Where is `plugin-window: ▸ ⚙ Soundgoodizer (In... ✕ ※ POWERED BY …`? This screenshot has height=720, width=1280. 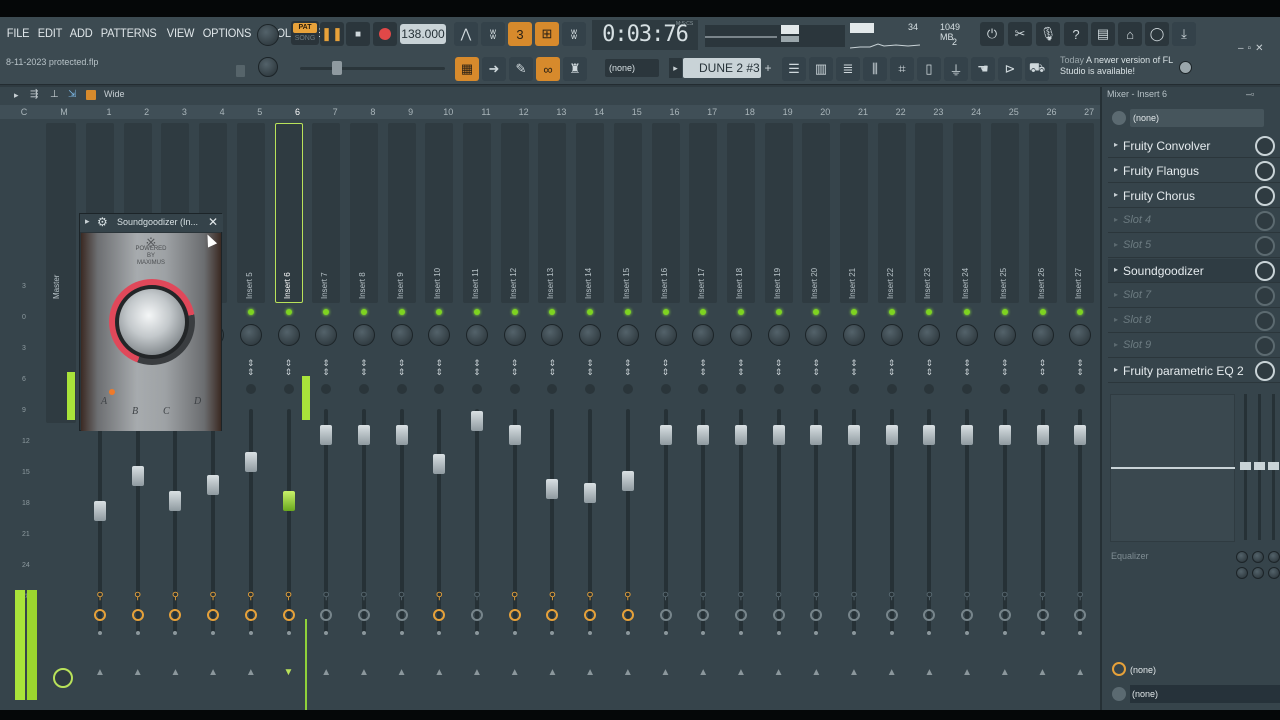
plugin-window: ▸ ⚙ Soundgoodizer (In... ✕ ※ POWERED BY … is located at coordinates (151, 322).